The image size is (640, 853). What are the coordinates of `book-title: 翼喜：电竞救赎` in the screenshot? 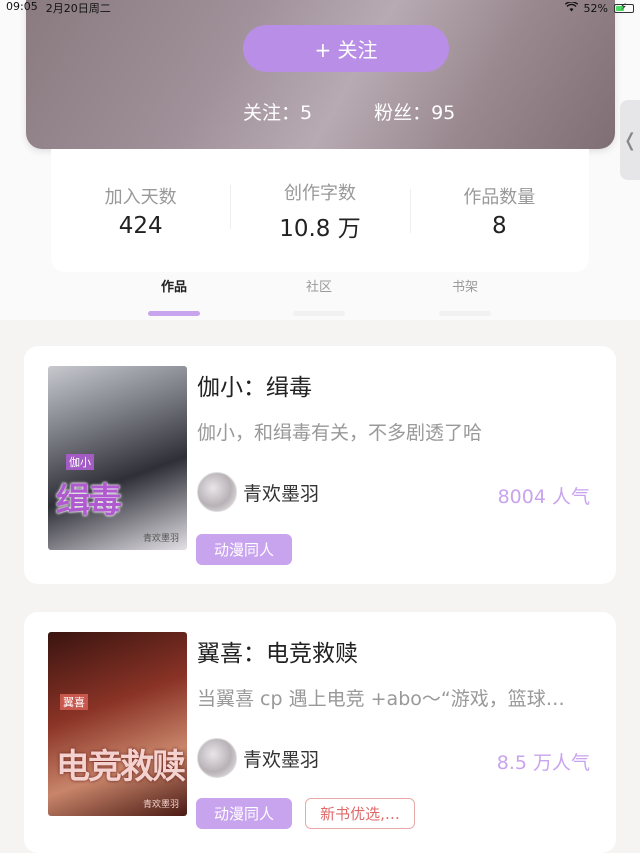 It's located at (277, 651).